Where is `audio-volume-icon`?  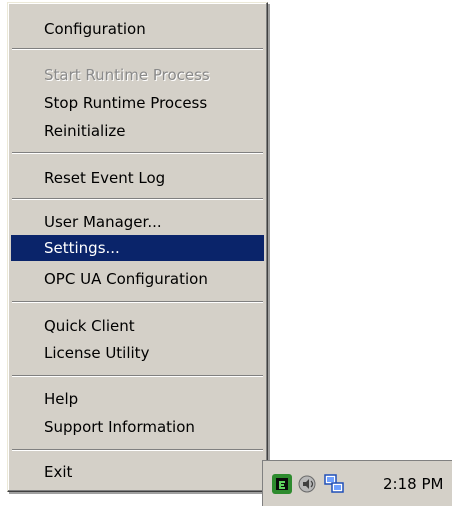 audio-volume-icon is located at coordinates (308, 484).